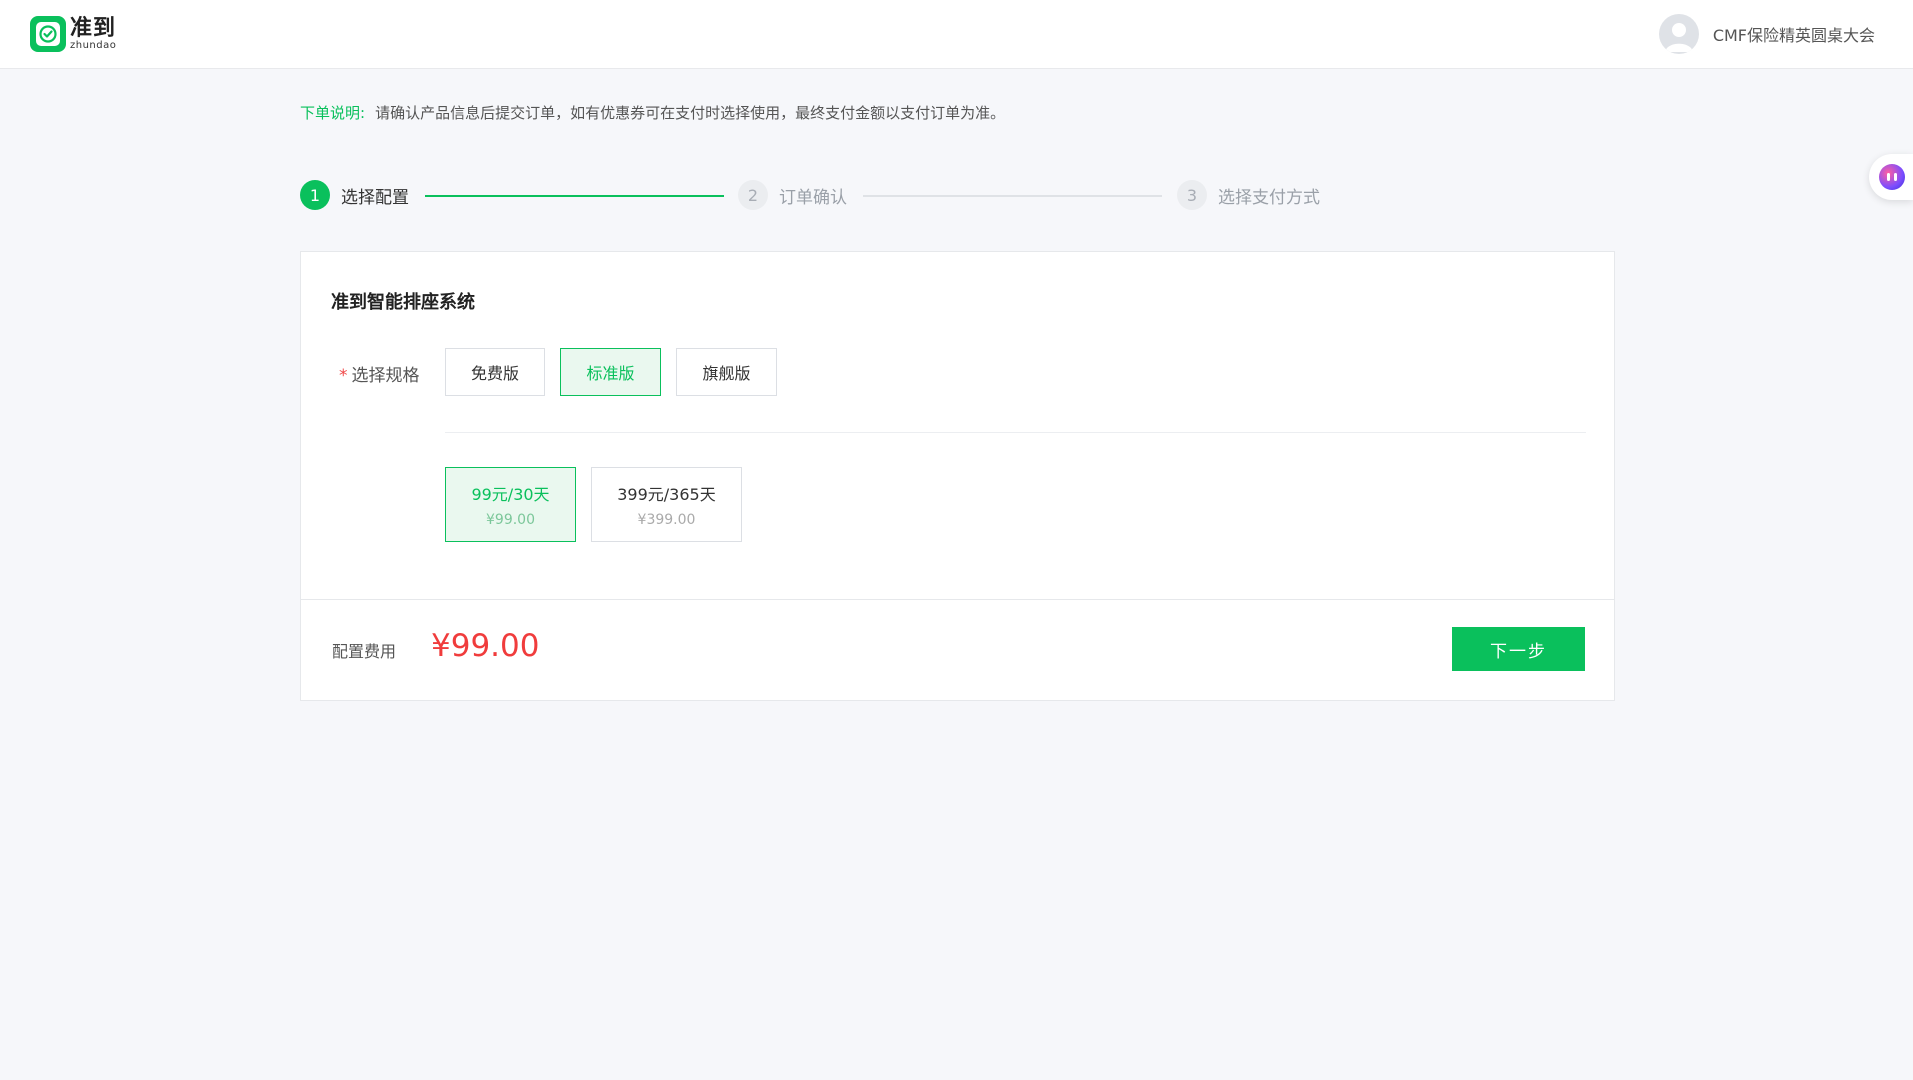 This screenshot has width=1913, height=1080. I want to click on spec-option-standard: 标准版, so click(610, 372).